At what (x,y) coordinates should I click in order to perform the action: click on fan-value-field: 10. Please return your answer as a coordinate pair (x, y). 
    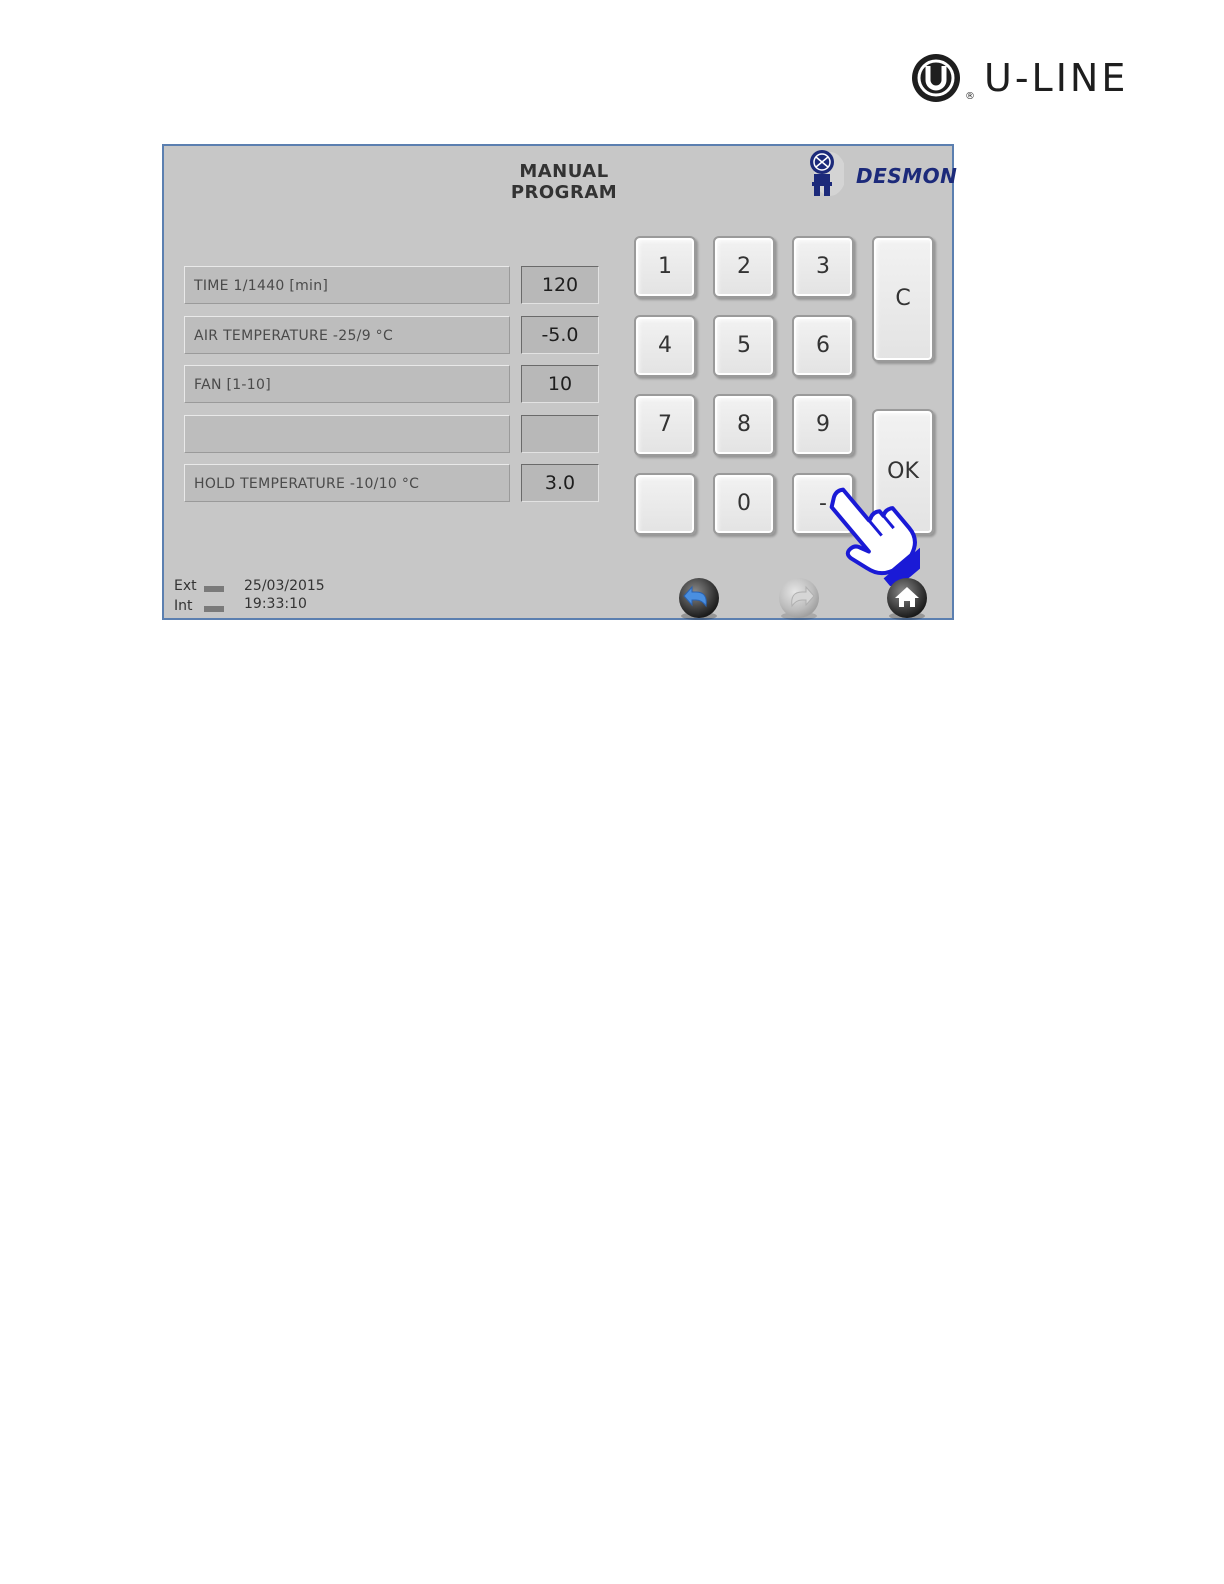
    Looking at the image, I should click on (560, 384).